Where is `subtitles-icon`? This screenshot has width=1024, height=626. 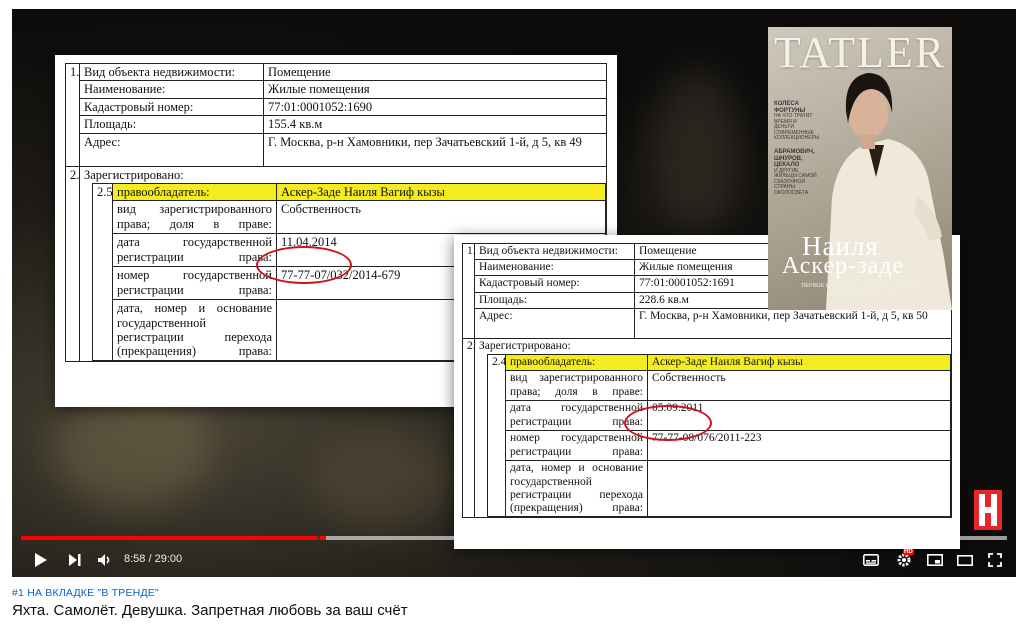
subtitles-icon is located at coordinates (871, 560).